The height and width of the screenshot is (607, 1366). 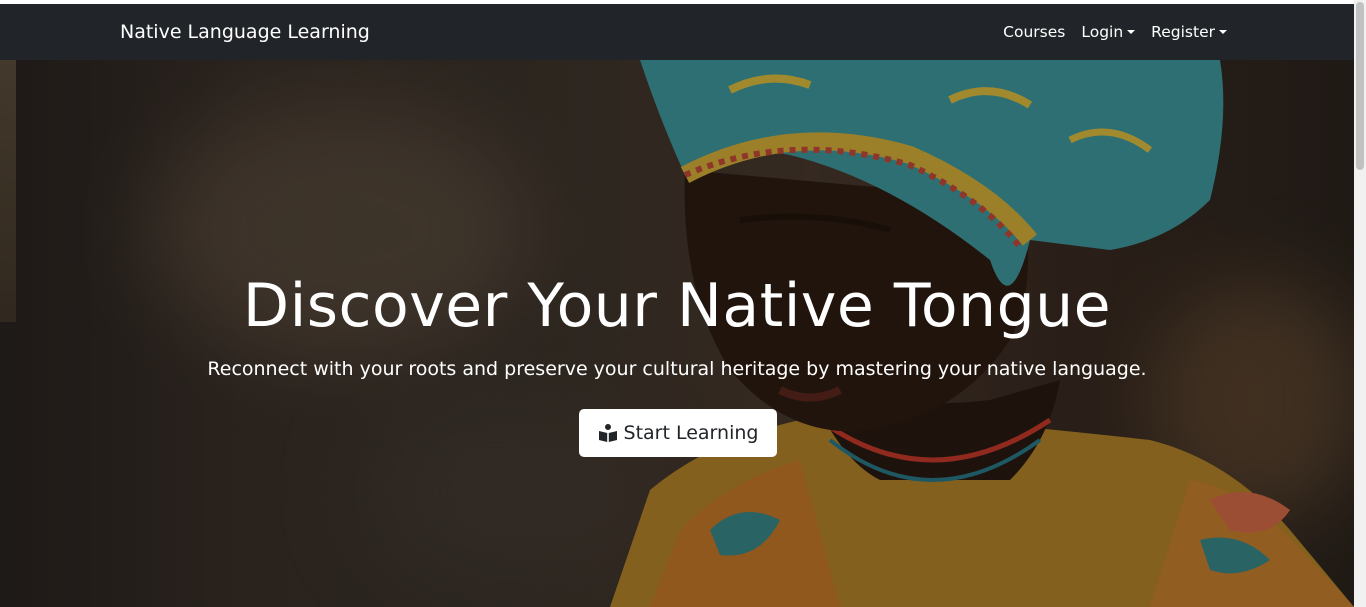 What do you see at coordinates (1360, 86) in the screenshot?
I see `scrollbar-thumb` at bounding box center [1360, 86].